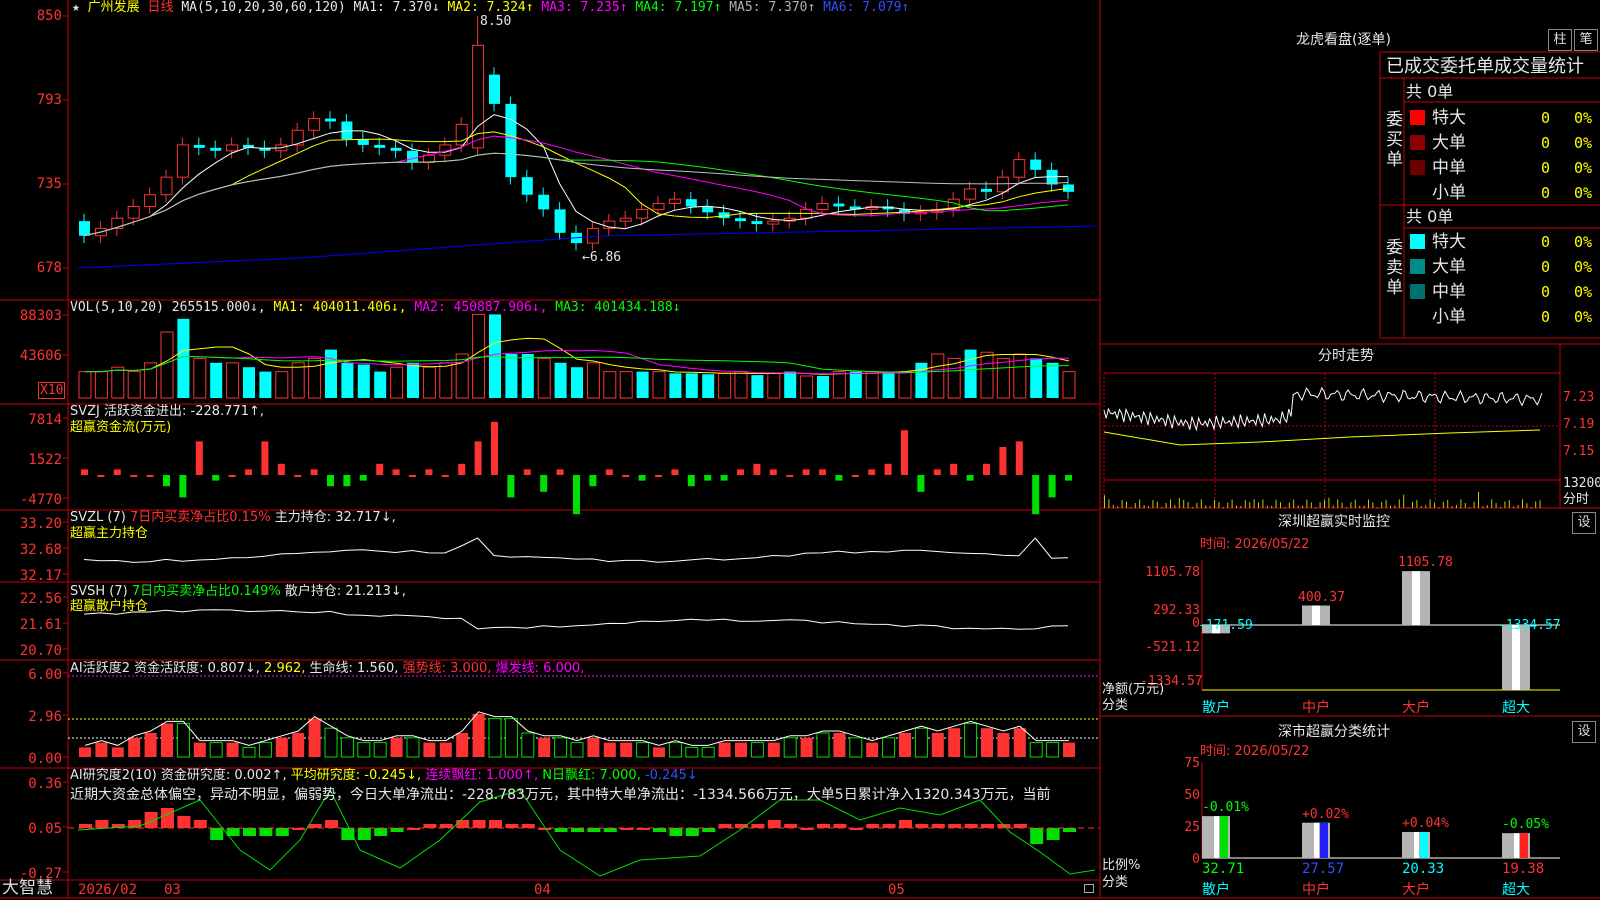 This screenshot has height=900, width=1600. I want to click on buy-row-3-value: 0, so click(1545, 193).